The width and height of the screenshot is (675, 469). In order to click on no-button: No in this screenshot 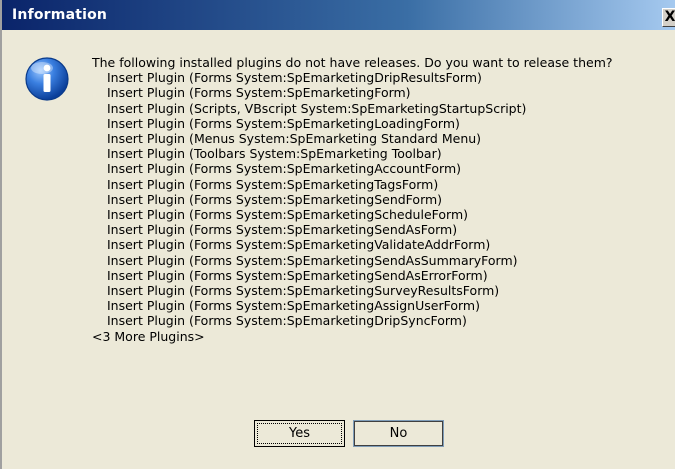, I will do `click(398, 433)`.